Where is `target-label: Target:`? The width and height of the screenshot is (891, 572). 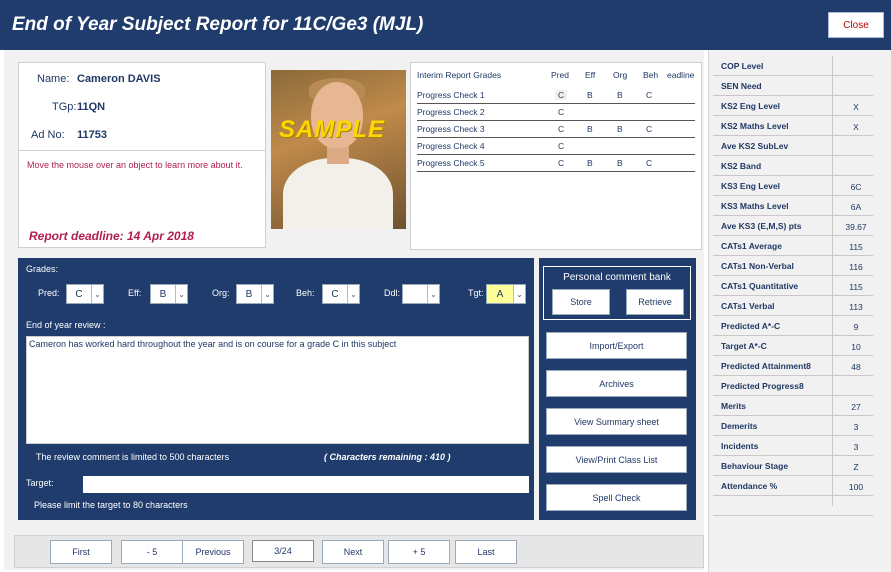 target-label: Target: is located at coordinates (40, 483).